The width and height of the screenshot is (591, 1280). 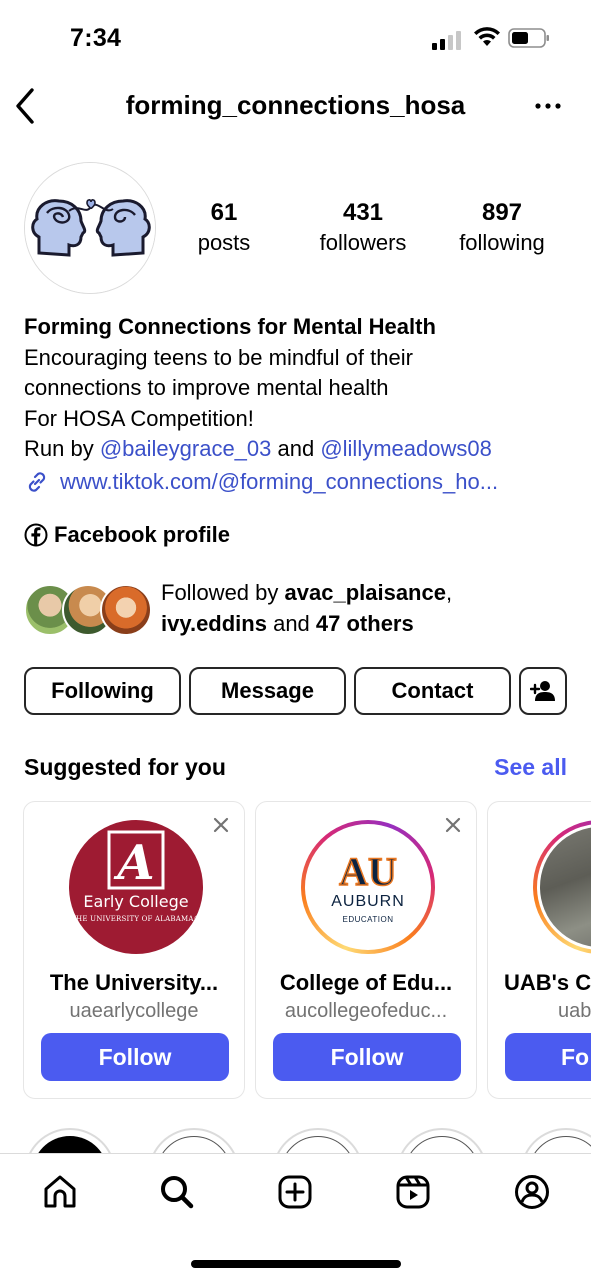 What do you see at coordinates (60, 1192) in the screenshot?
I see `home-icon` at bounding box center [60, 1192].